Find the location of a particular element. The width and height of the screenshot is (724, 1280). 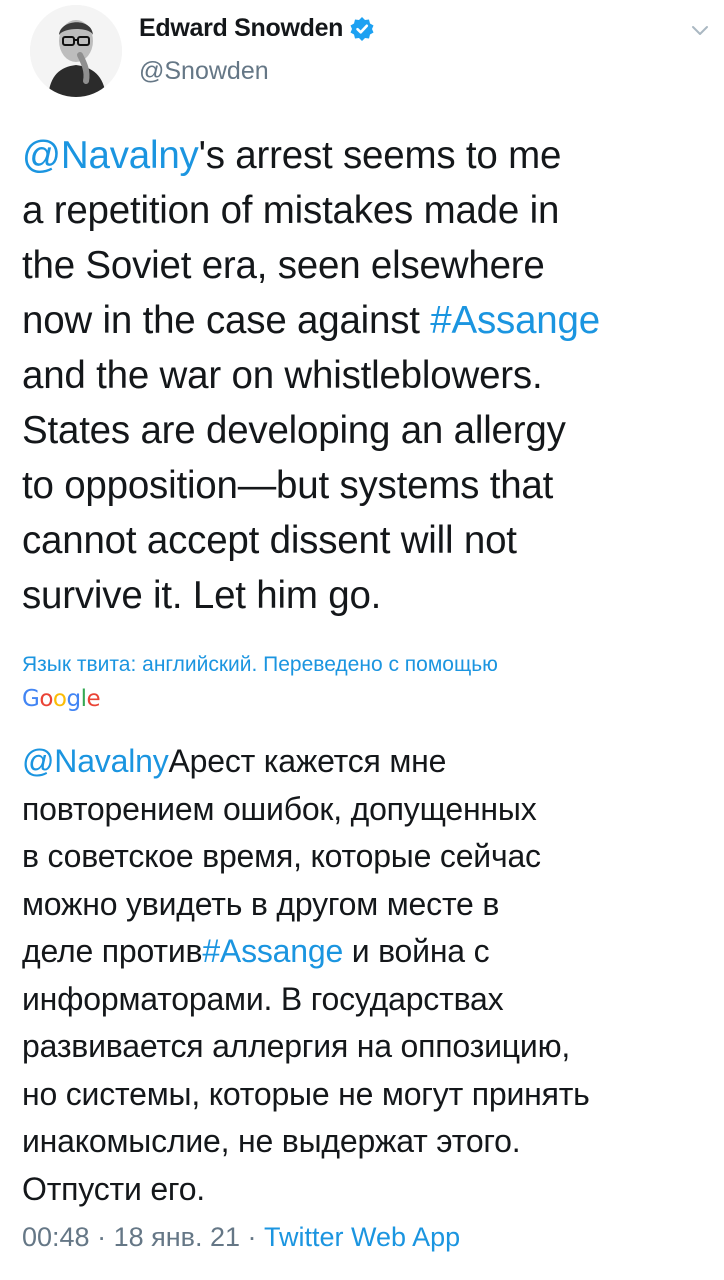

tweet-line: now in the case against #Assange is located at coordinates (367, 320).